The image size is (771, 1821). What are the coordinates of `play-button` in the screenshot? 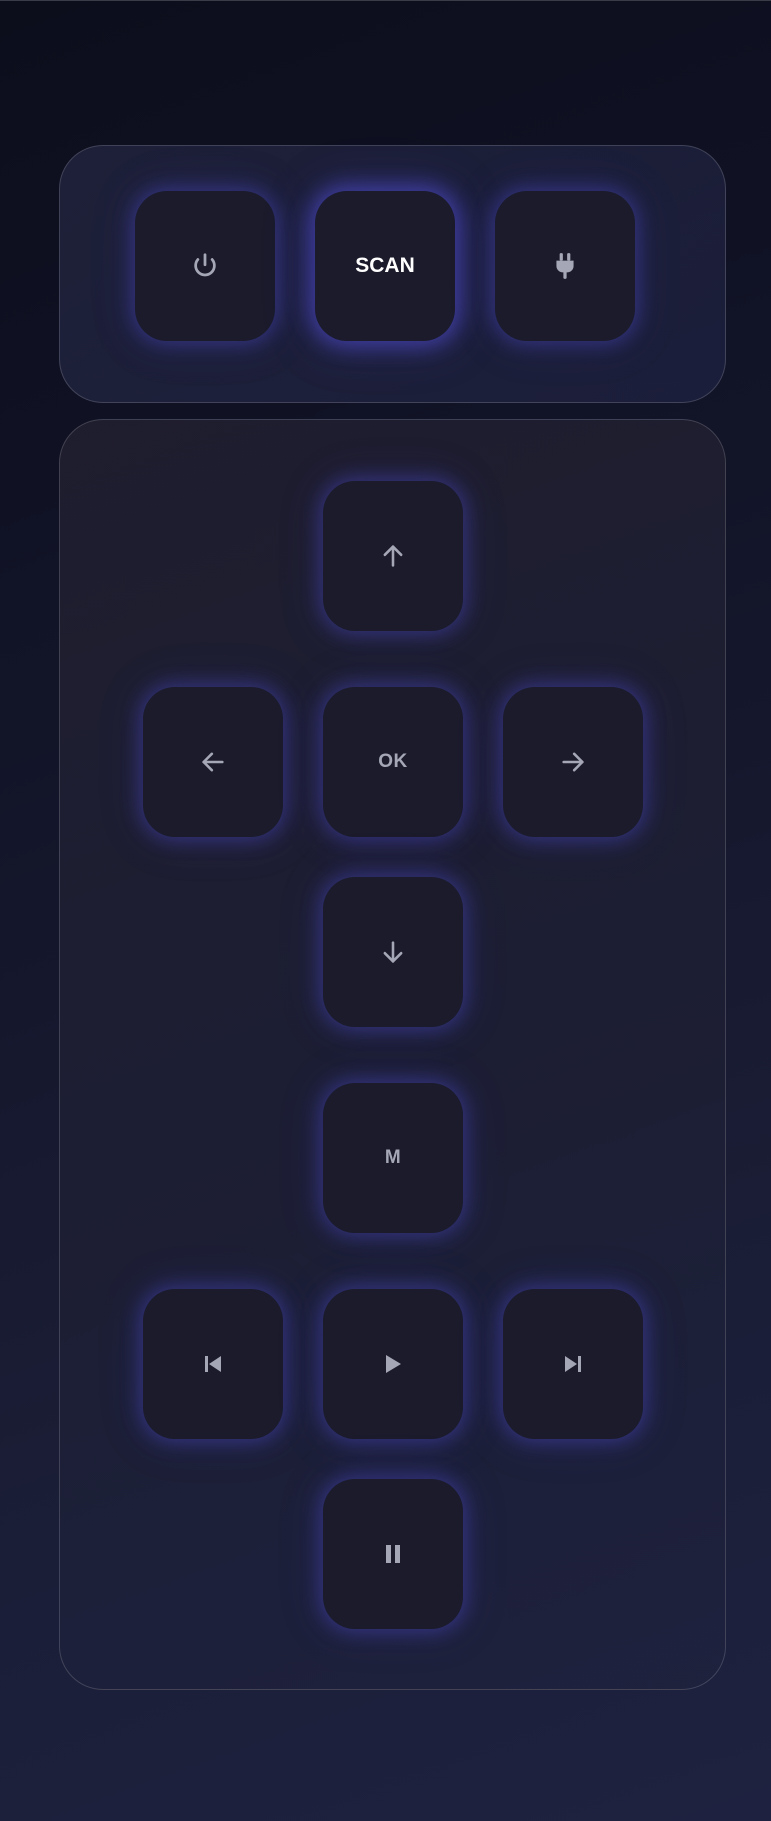 It's located at (393, 1364).